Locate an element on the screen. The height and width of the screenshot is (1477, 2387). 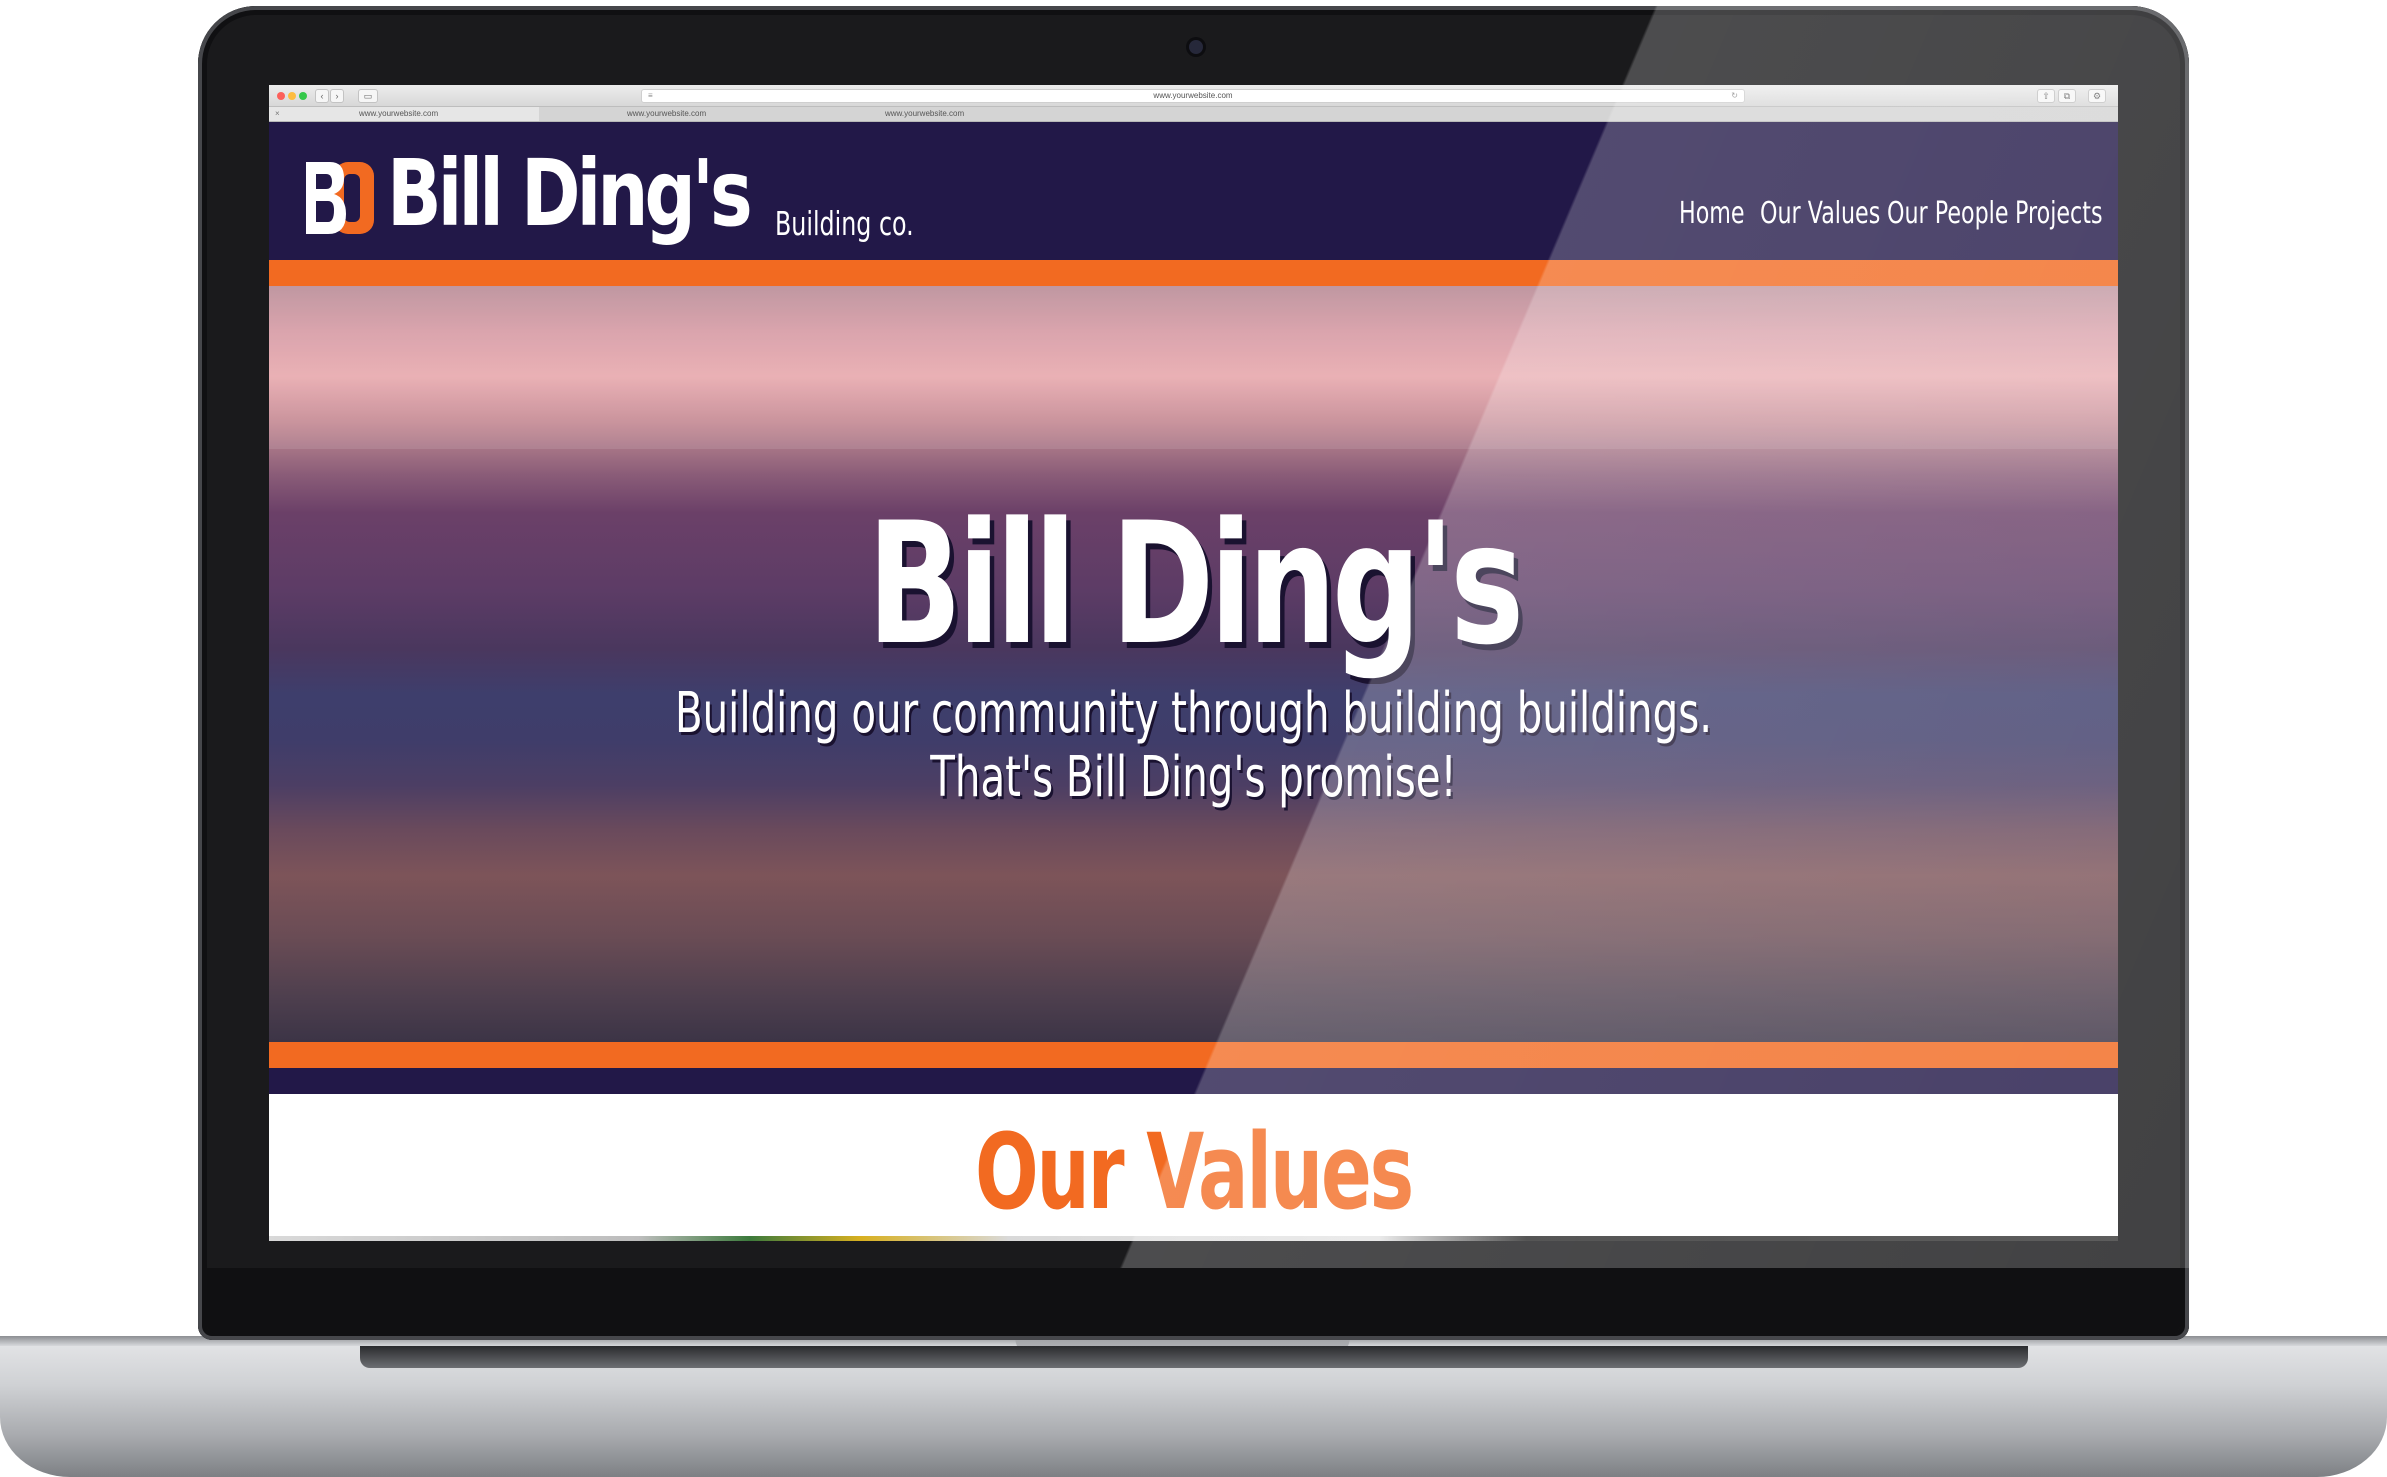
window-minimize-button is located at coordinates (292, 96).